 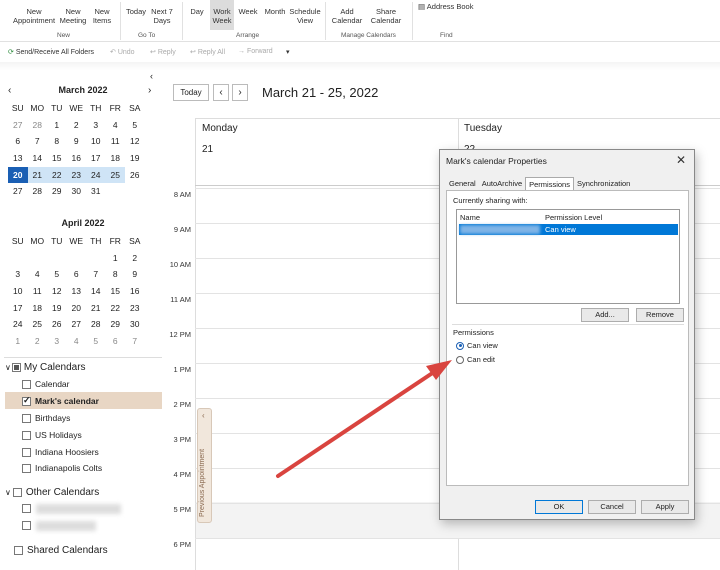 What do you see at coordinates (364, 419) in the screenshot?
I see `red-arrow-annotation` at bounding box center [364, 419].